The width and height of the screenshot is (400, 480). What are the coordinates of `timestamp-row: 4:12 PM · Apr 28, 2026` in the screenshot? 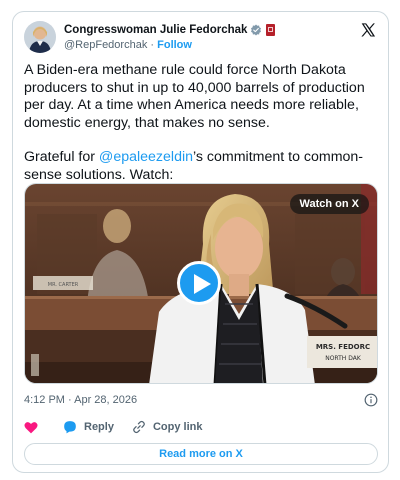 It's located at (201, 400).